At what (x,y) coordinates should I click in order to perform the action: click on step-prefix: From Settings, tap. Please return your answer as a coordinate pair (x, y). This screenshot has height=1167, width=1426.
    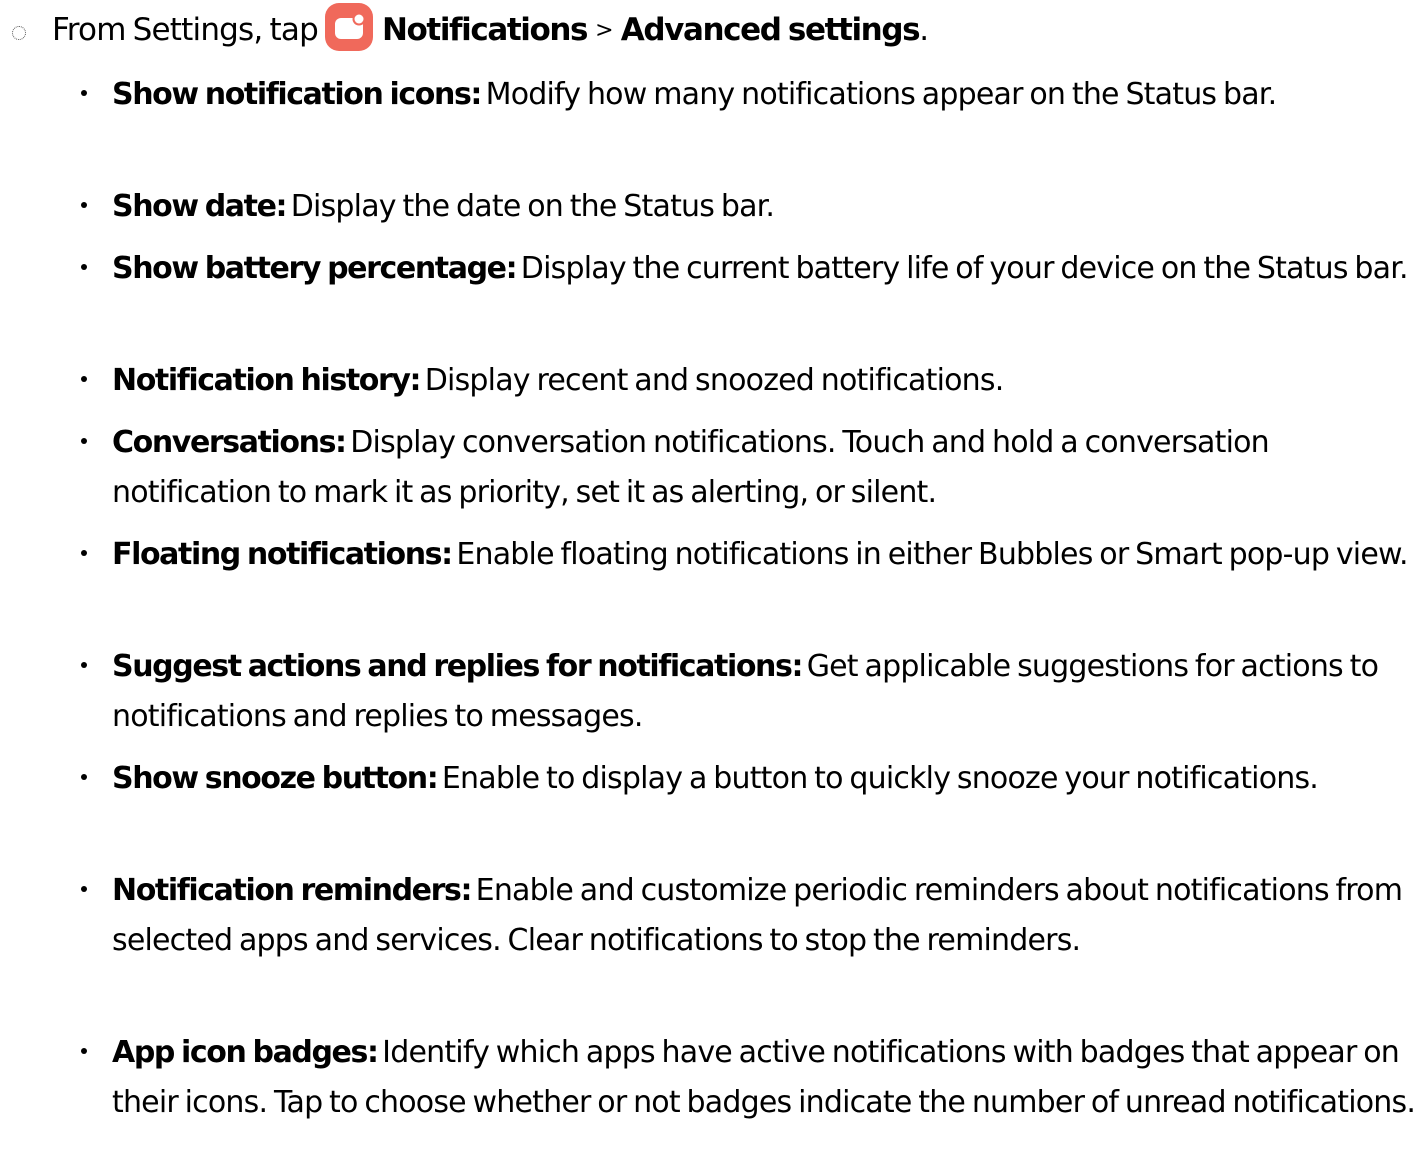
    Looking at the image, I should click on (185, 30).